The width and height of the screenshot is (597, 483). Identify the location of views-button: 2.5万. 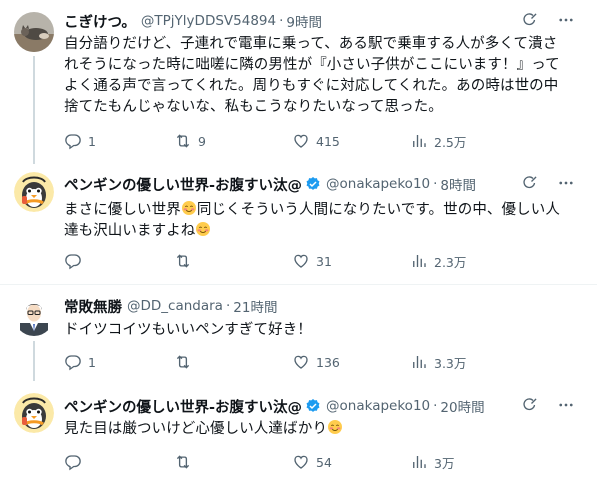
(469, 141).